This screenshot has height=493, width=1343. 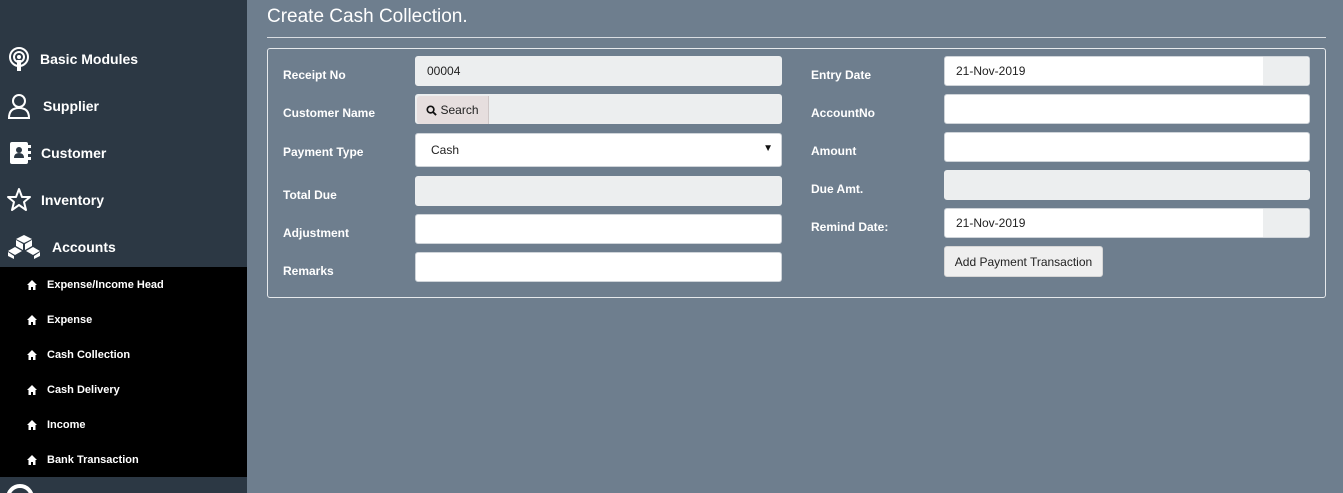 I want to click on podcast-icon, so click(x=19, y=59).